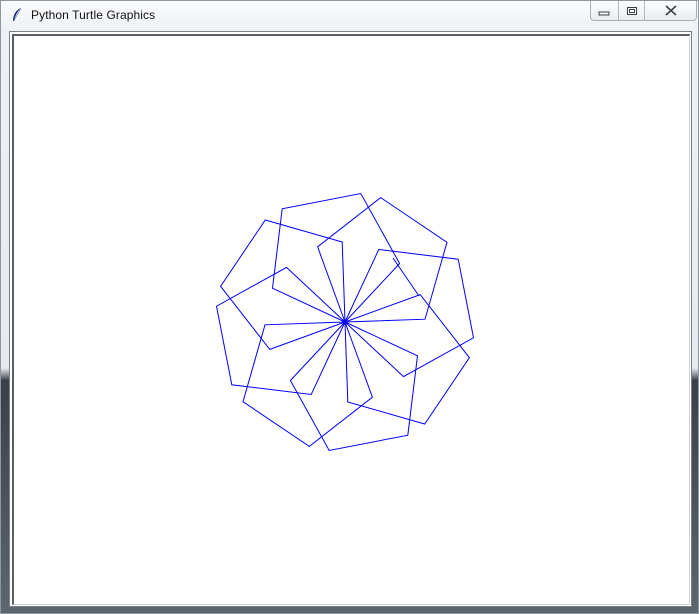 The width and height of the screenshot is (699, 614). Describe the element at coordinates (605, 10) in the screenshot. I see `minimize-button` at that location.